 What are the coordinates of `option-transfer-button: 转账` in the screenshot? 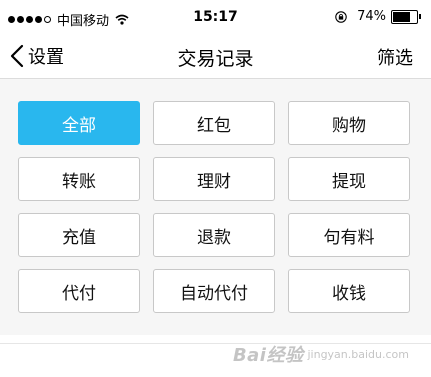 It's located at (79, 179).